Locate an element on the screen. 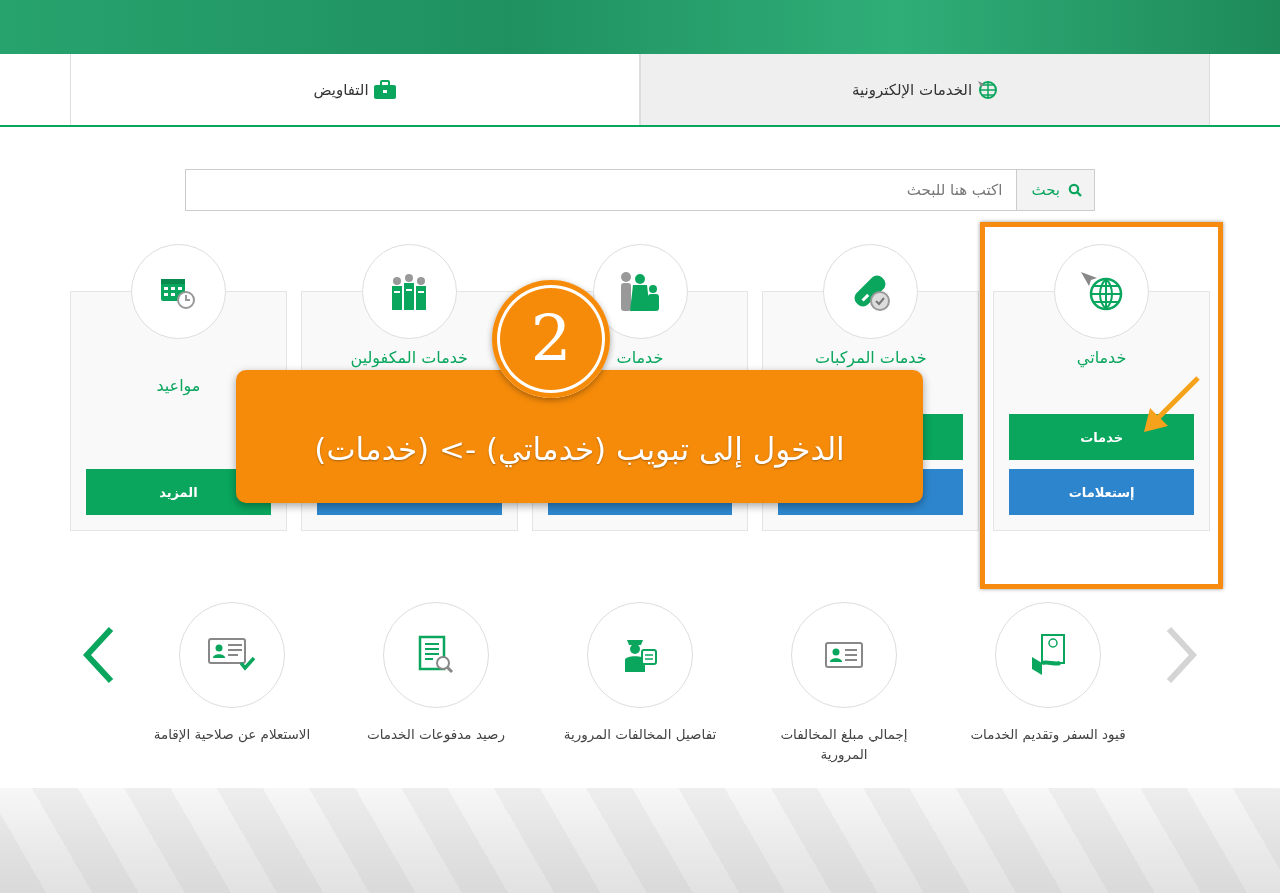 The width and height of the screenshot is (1280, 893). info-button: إستعلامات is located at coordinates (1101, 492).